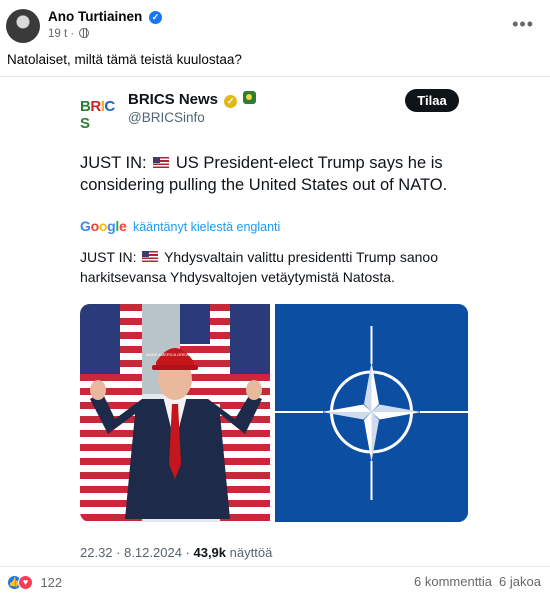 This screenshot has width=550, height=595. What do you see at coordinates (124, 59) in the screenshot?
I see `post-caption: Natolaiset, miltä tämä teistä kuulostaa?` at bounding box center [124, 59].